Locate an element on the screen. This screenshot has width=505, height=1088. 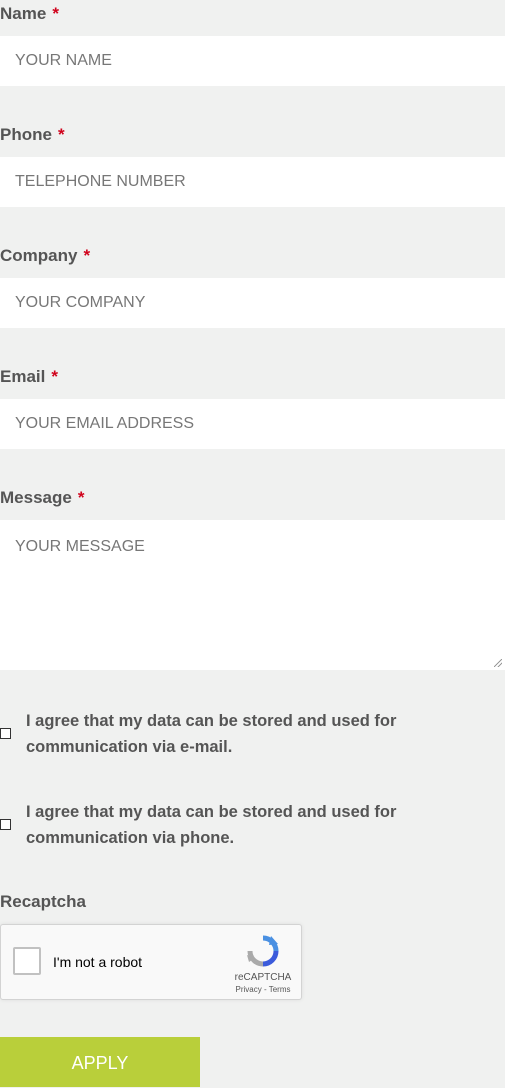
recaptcha-checkbox-label: I'm not a robot is located at coordinates (98, 962).